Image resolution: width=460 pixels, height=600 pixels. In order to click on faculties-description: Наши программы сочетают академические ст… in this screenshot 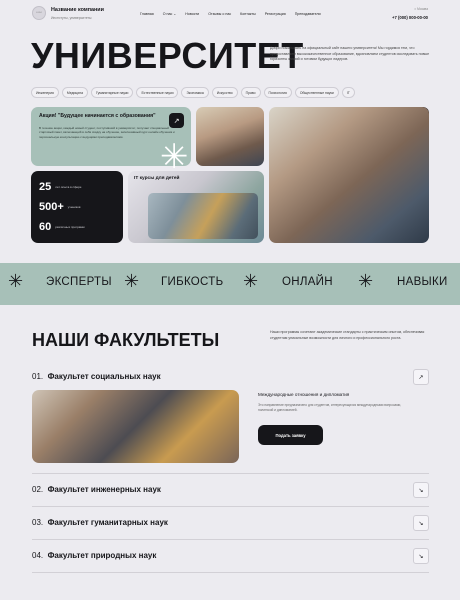, I will do `click(347, 335)`.